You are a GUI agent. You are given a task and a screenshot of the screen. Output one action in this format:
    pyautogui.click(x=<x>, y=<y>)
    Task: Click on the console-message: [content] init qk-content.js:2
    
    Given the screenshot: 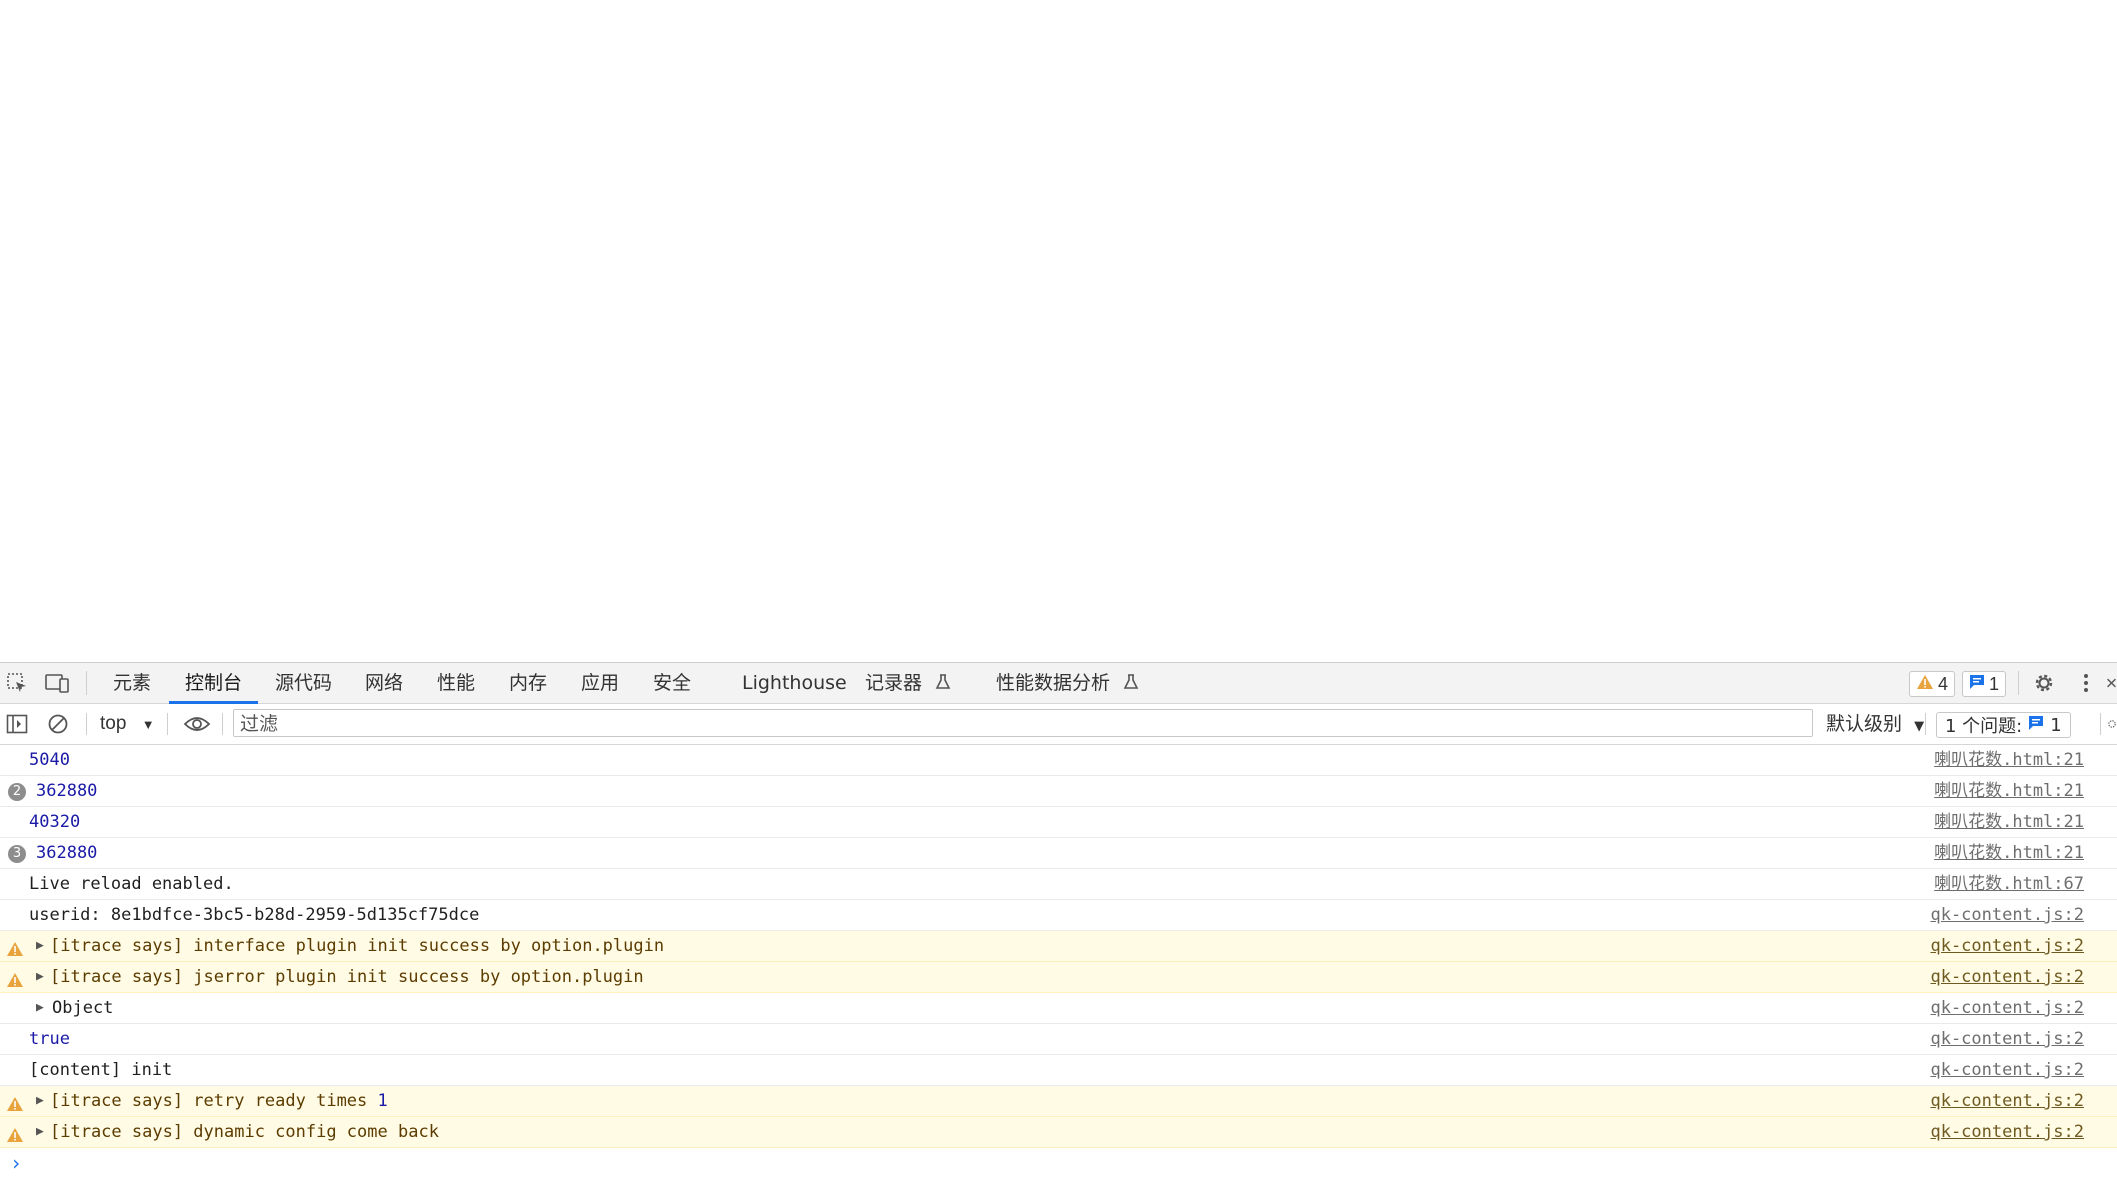 What is the action you would take?
    pyautogui.click(x=1058, y=1070)
    